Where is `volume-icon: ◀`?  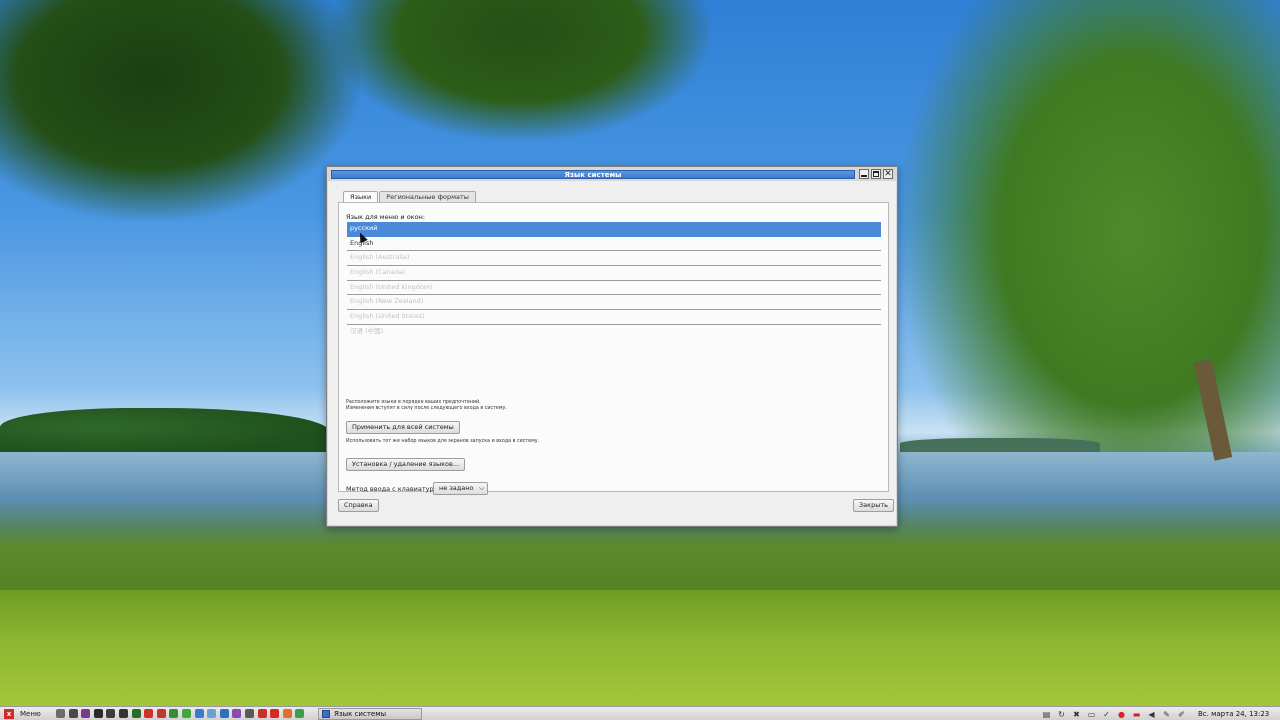 volume-icon: ◀ is located at coordinates (1151, 714).